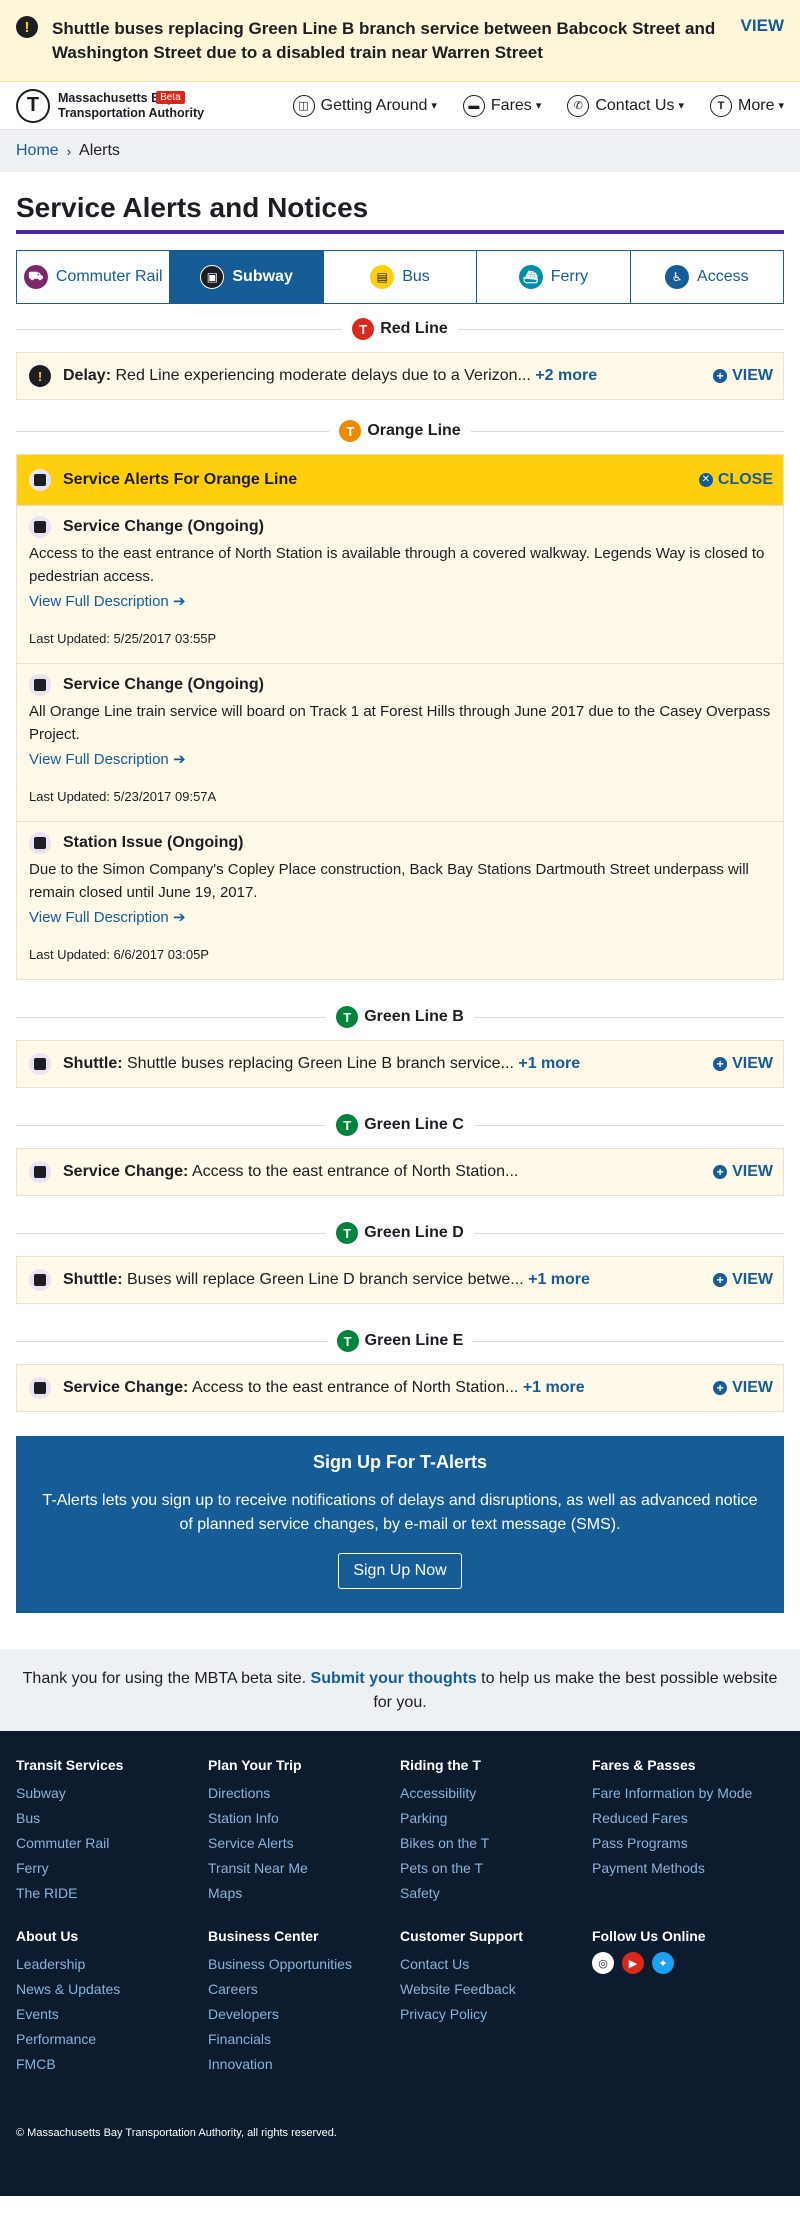 This screenshot has width=800, height=2215. Describe the element at coordinates (688, 1793) in the screenshot. I see `footer-link: Fare Information by Mode` at that location.